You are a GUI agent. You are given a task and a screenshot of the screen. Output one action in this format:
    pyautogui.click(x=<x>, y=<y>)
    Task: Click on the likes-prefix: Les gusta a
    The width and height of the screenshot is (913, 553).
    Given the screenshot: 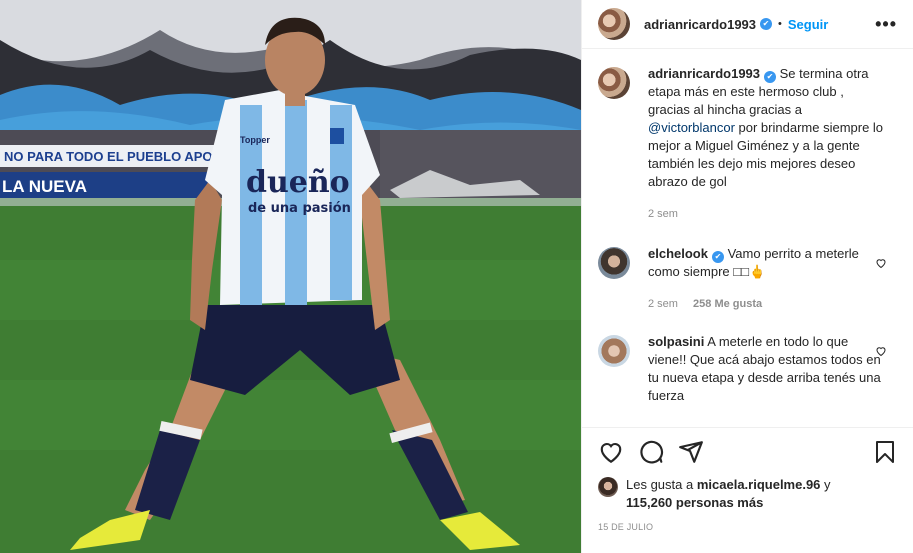 What is the action you would take?
    pyautogui.click(x=660, y=484)
    